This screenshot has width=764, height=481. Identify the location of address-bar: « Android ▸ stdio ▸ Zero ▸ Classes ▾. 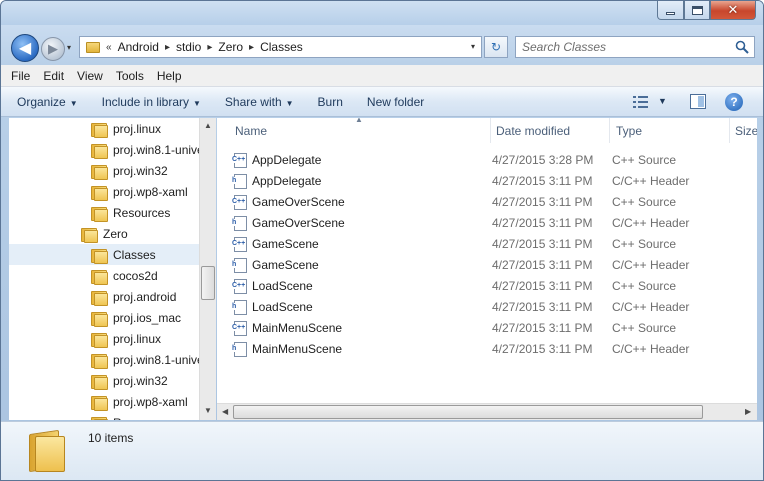
(280, 47).